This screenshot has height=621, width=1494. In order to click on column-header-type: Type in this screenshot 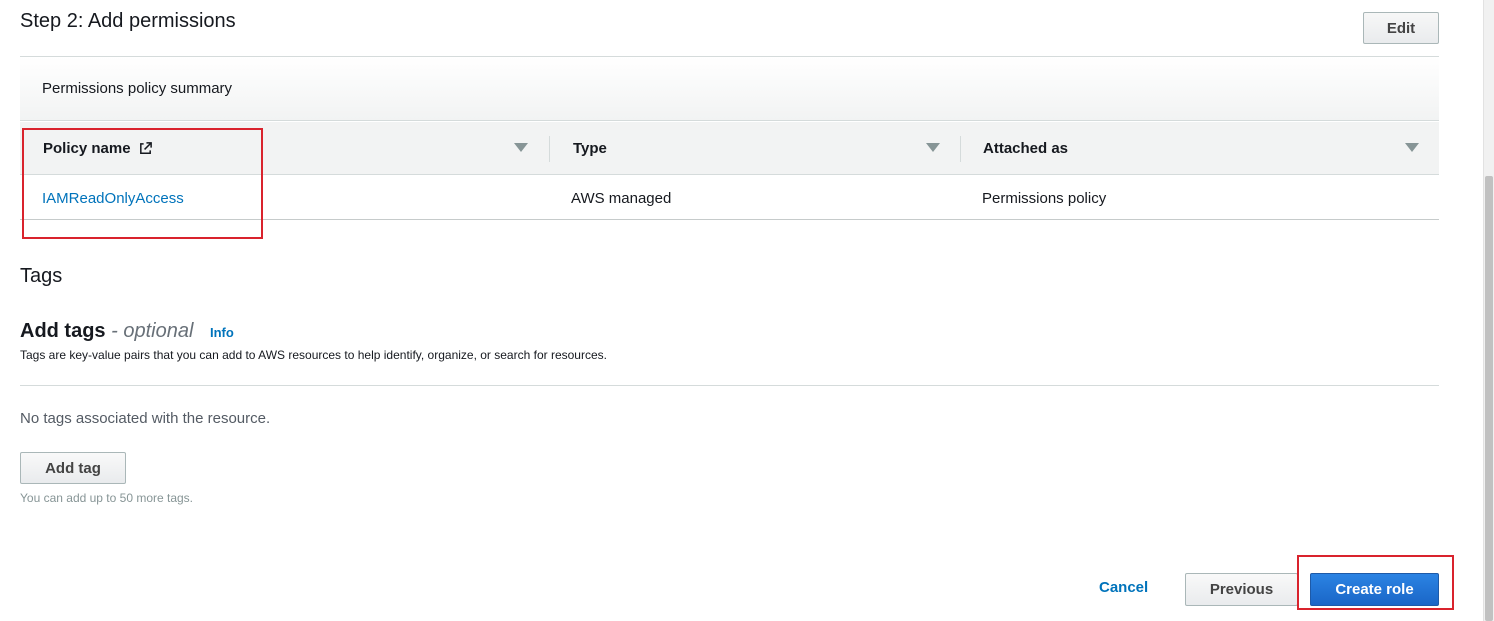, I will do `click(590, 148)`.